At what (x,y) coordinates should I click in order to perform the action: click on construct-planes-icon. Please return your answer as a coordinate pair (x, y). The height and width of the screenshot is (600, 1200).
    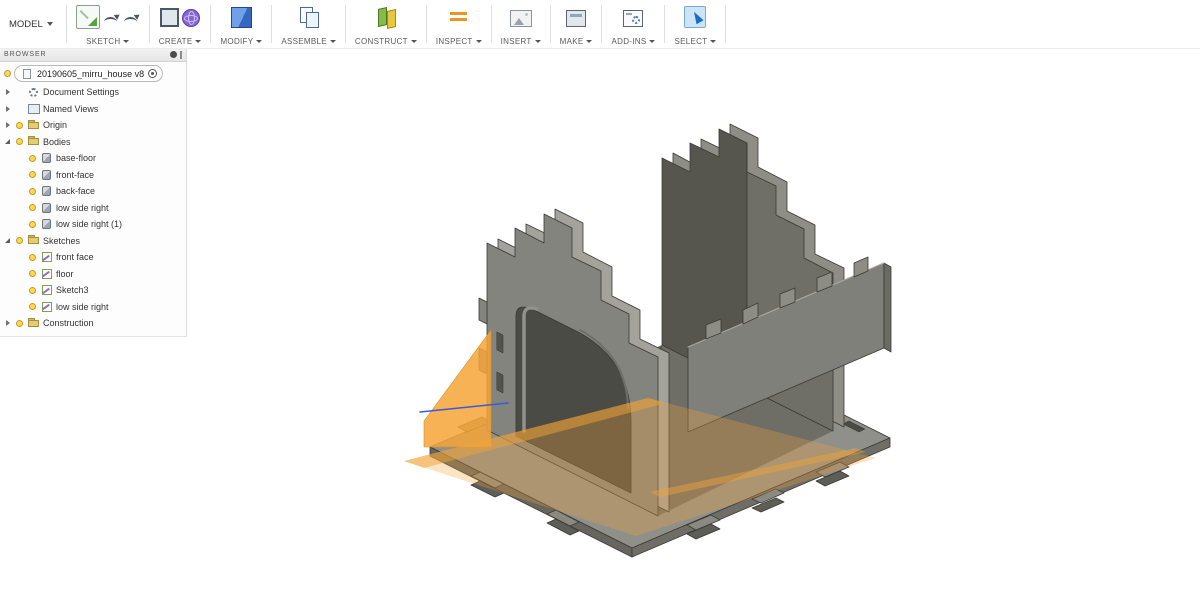
    Looking at the image, I should click on (386, 17).